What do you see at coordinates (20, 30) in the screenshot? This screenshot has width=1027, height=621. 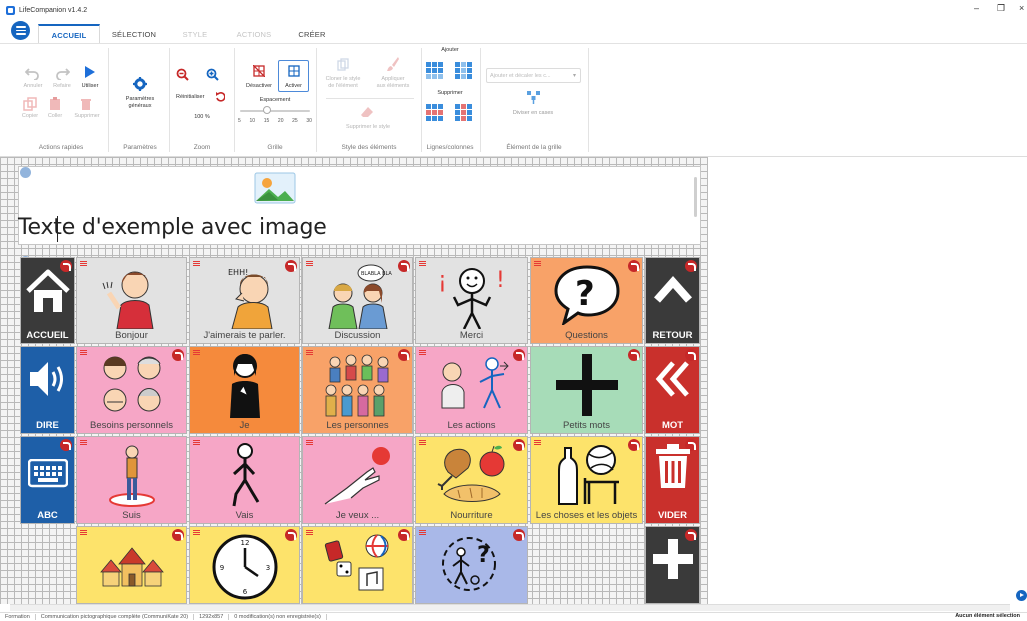 I see `main-menu-button` at bounding box center [20, 30].